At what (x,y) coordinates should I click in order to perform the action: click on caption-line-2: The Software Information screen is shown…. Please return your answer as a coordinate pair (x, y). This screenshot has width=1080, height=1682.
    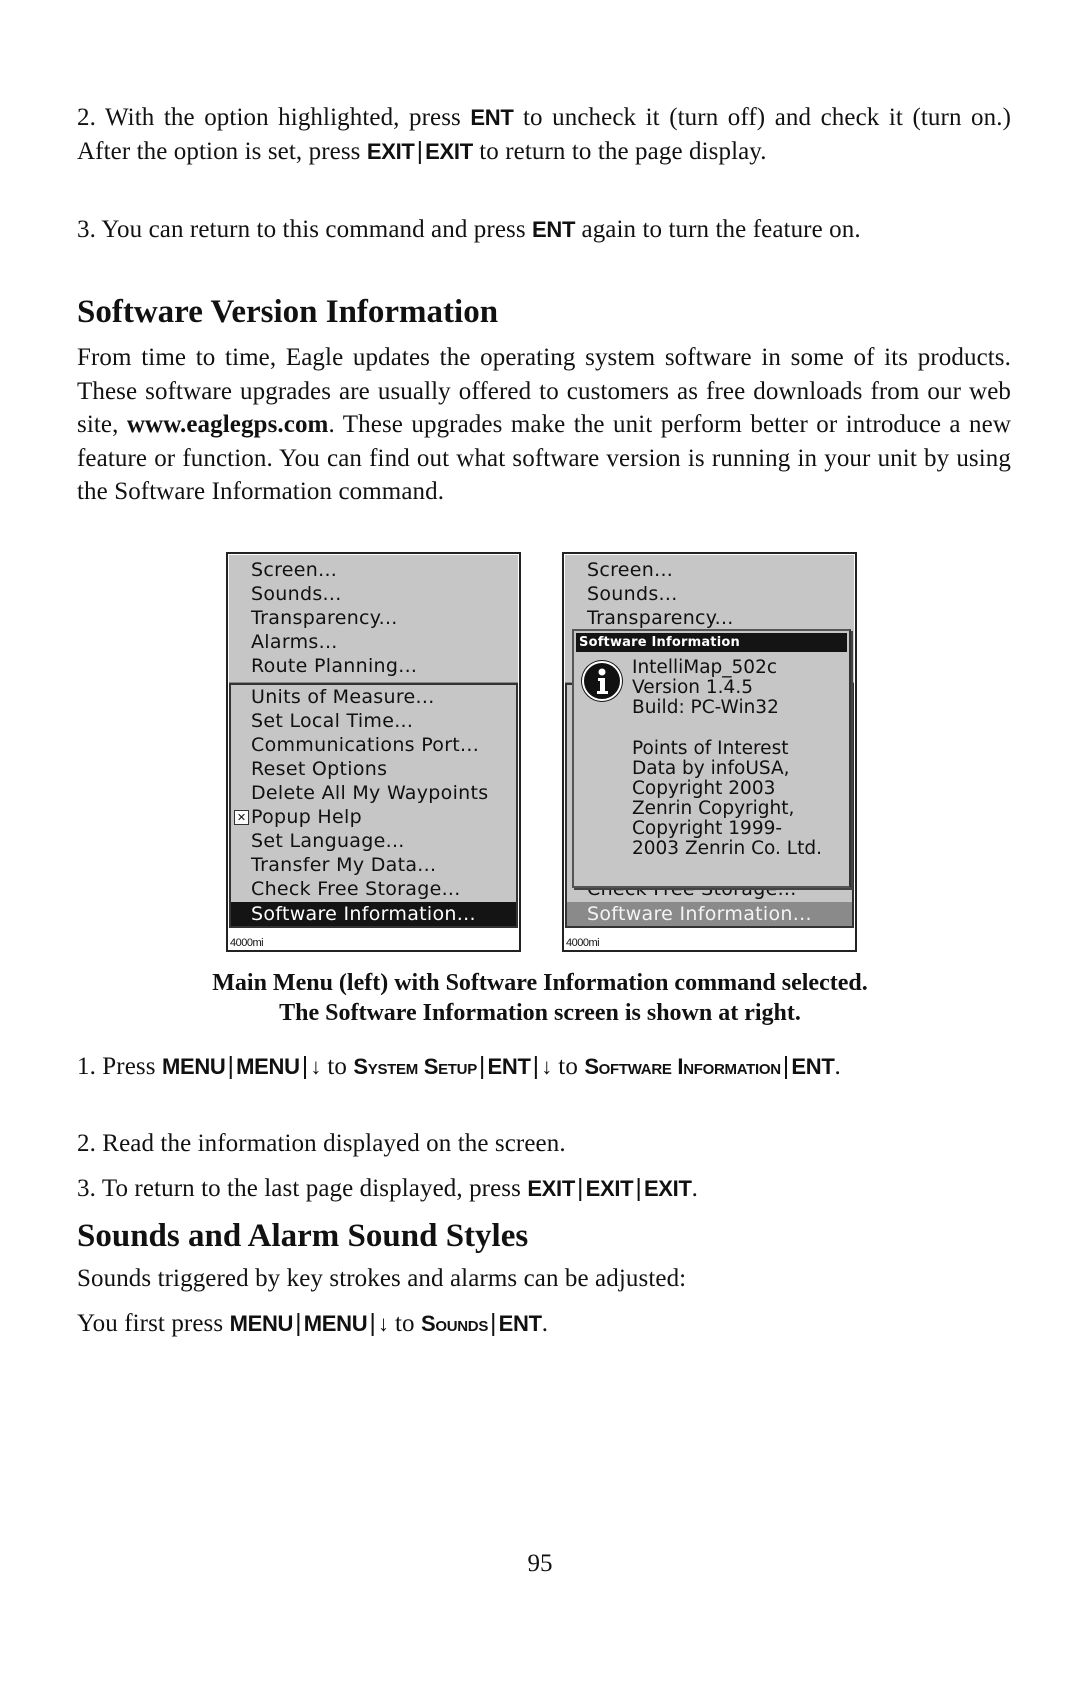
    Looking at the image, I should click on (540, 1013).